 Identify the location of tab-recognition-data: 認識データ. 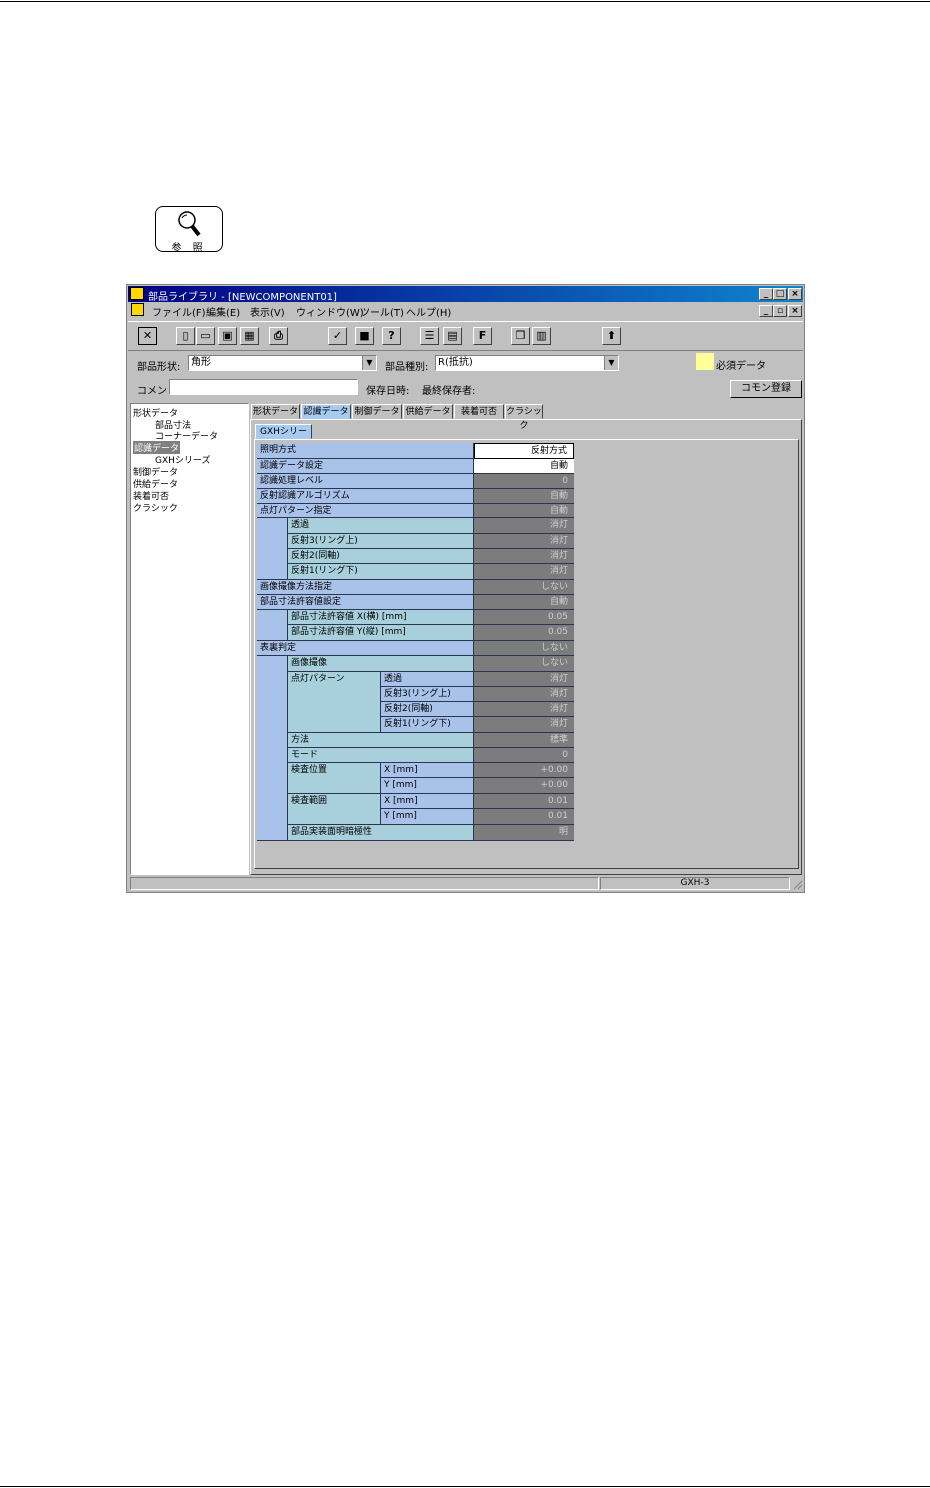
(326, 411).